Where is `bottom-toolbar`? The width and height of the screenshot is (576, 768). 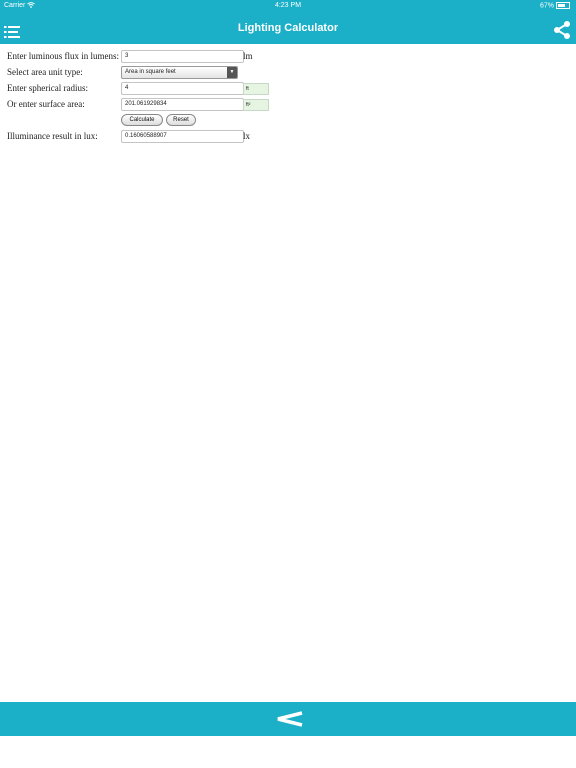
bottom-toolbar is located at coordinates (288, 719).